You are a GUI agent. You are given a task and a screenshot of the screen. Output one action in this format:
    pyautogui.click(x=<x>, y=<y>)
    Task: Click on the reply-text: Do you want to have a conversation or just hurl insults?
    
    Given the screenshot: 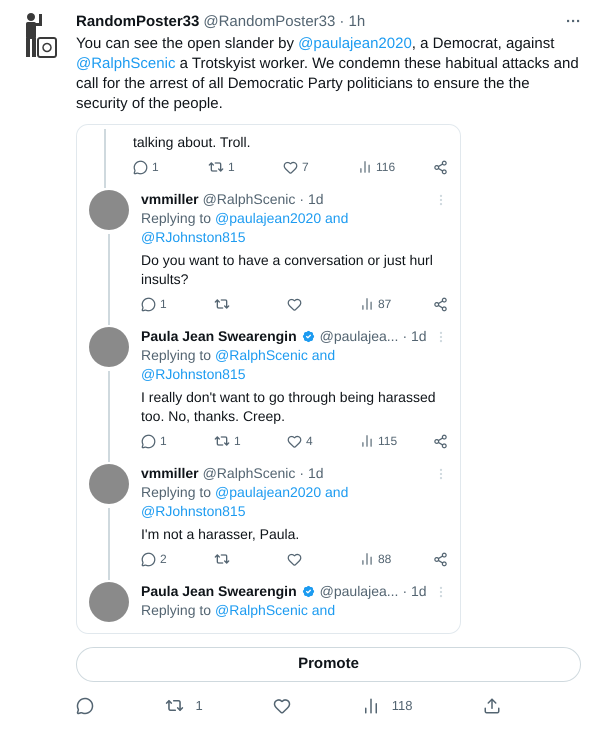 What is the action you would take?
    pyautogui.click(x=287, y=270)
    